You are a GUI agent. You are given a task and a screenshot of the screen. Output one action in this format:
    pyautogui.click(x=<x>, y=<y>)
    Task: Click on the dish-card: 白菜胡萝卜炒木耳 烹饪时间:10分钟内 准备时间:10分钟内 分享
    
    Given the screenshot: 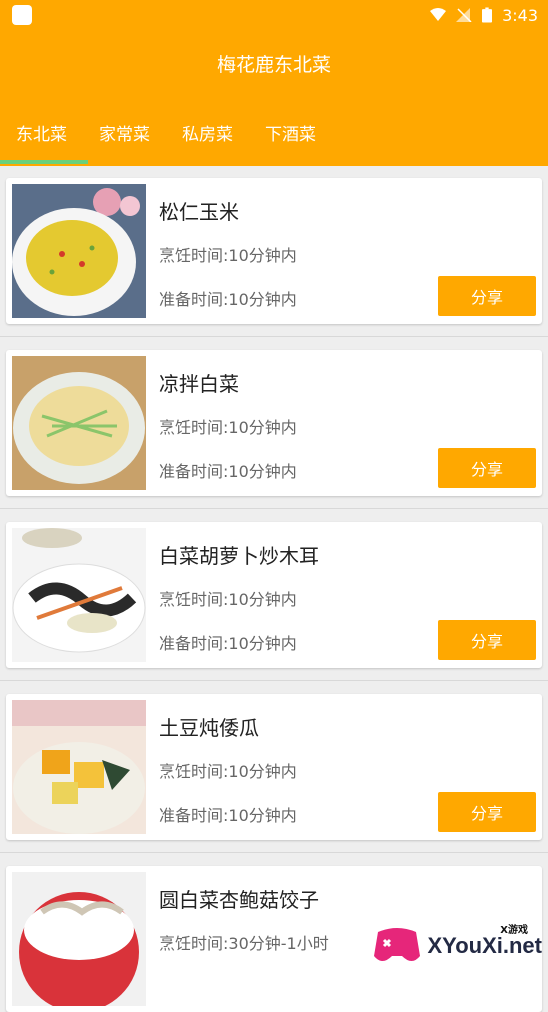 What is the action you would take?
    pyautogui.click(x=274, y=595)
    